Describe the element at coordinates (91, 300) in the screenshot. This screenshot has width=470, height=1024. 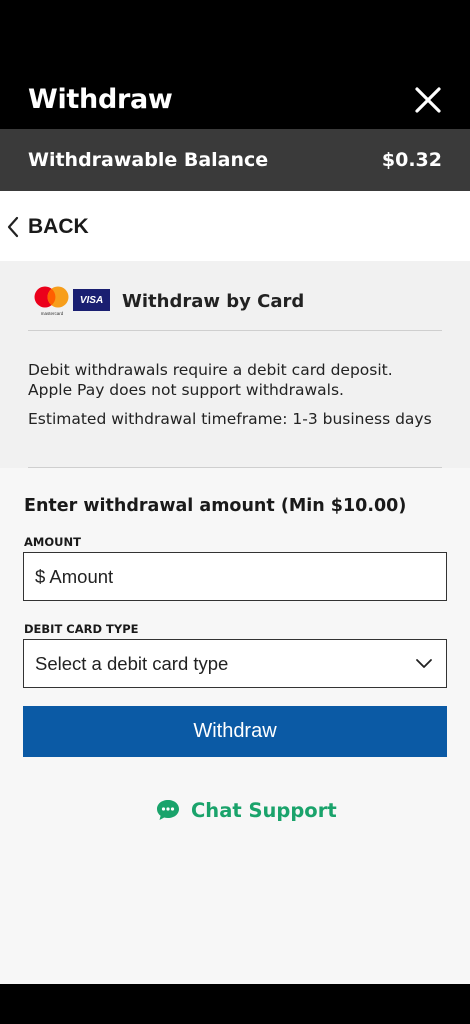
I see `visa-logo: VISA` at that location.